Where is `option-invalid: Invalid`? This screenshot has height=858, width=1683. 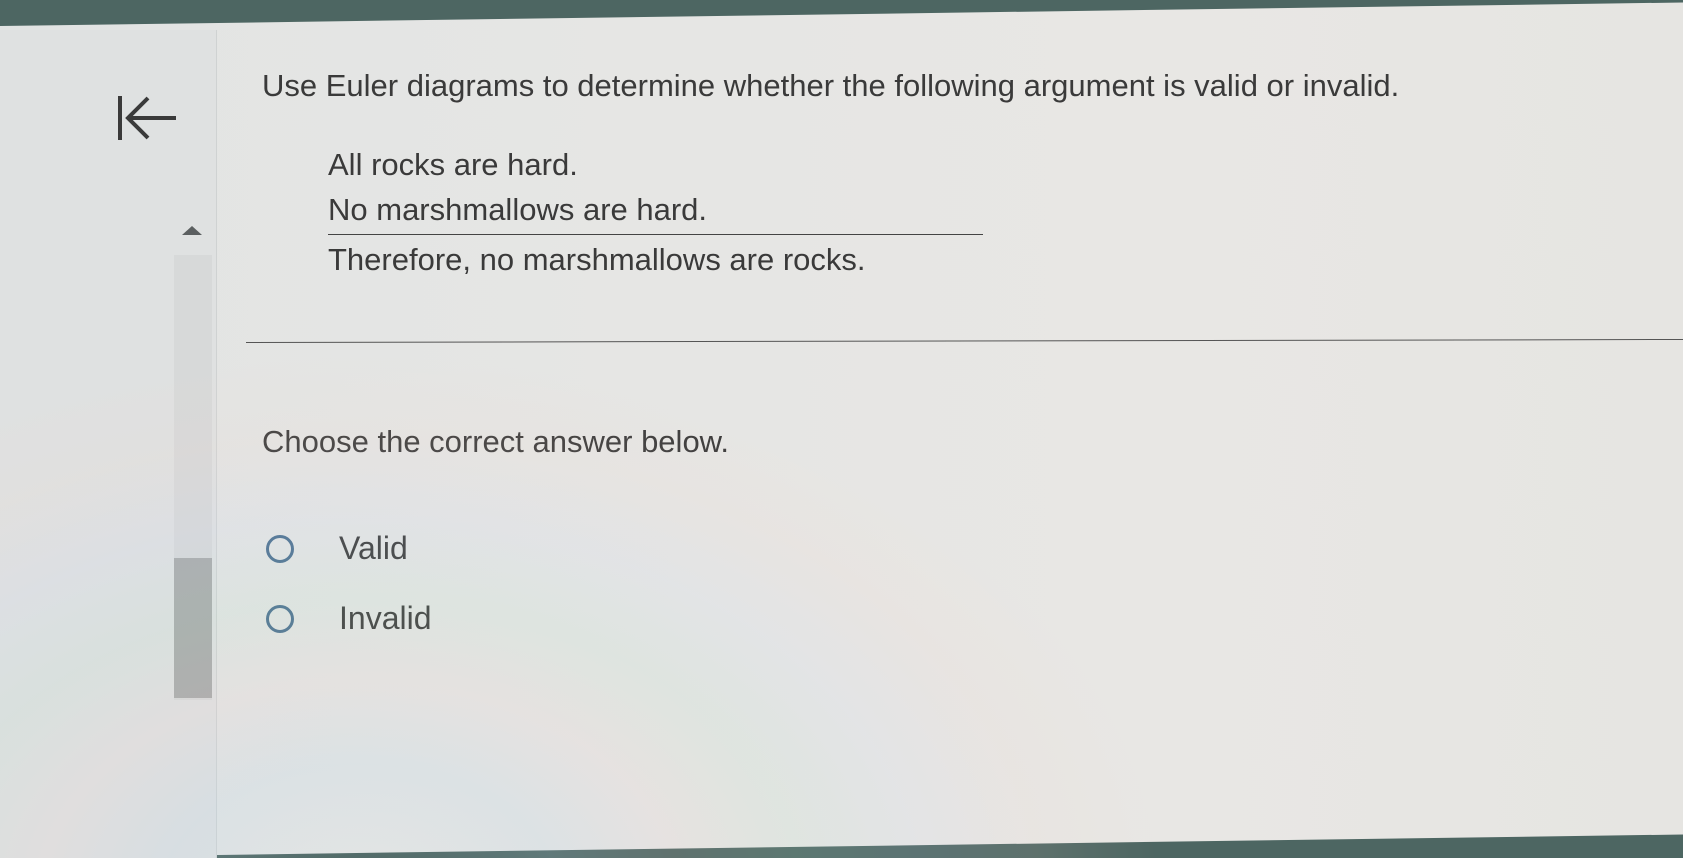
option-invalid: Invalid is located at coordinates (349, 618).